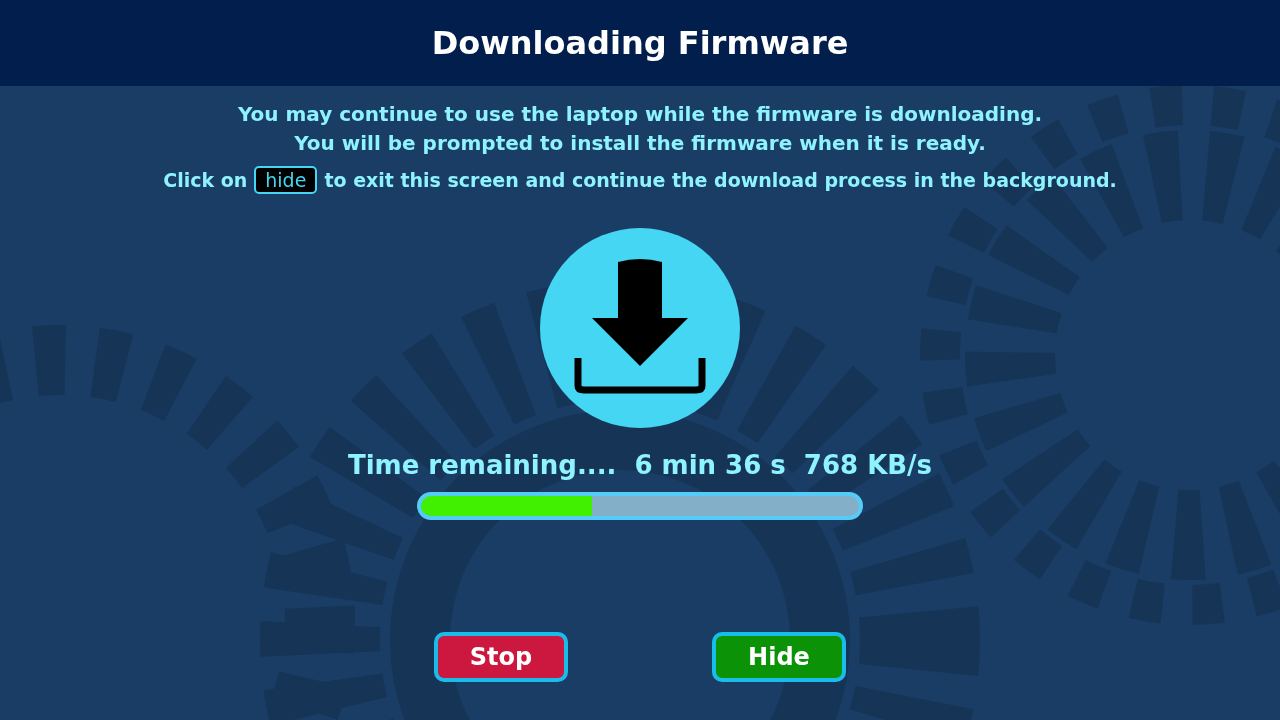  I want to click on download-icon, so click(640, 328).